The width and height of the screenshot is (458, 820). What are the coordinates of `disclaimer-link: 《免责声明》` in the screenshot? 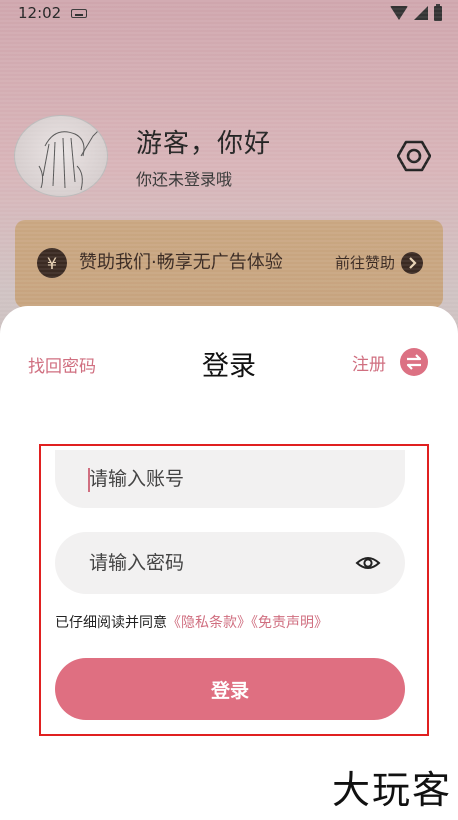 It's located at (289, 623).